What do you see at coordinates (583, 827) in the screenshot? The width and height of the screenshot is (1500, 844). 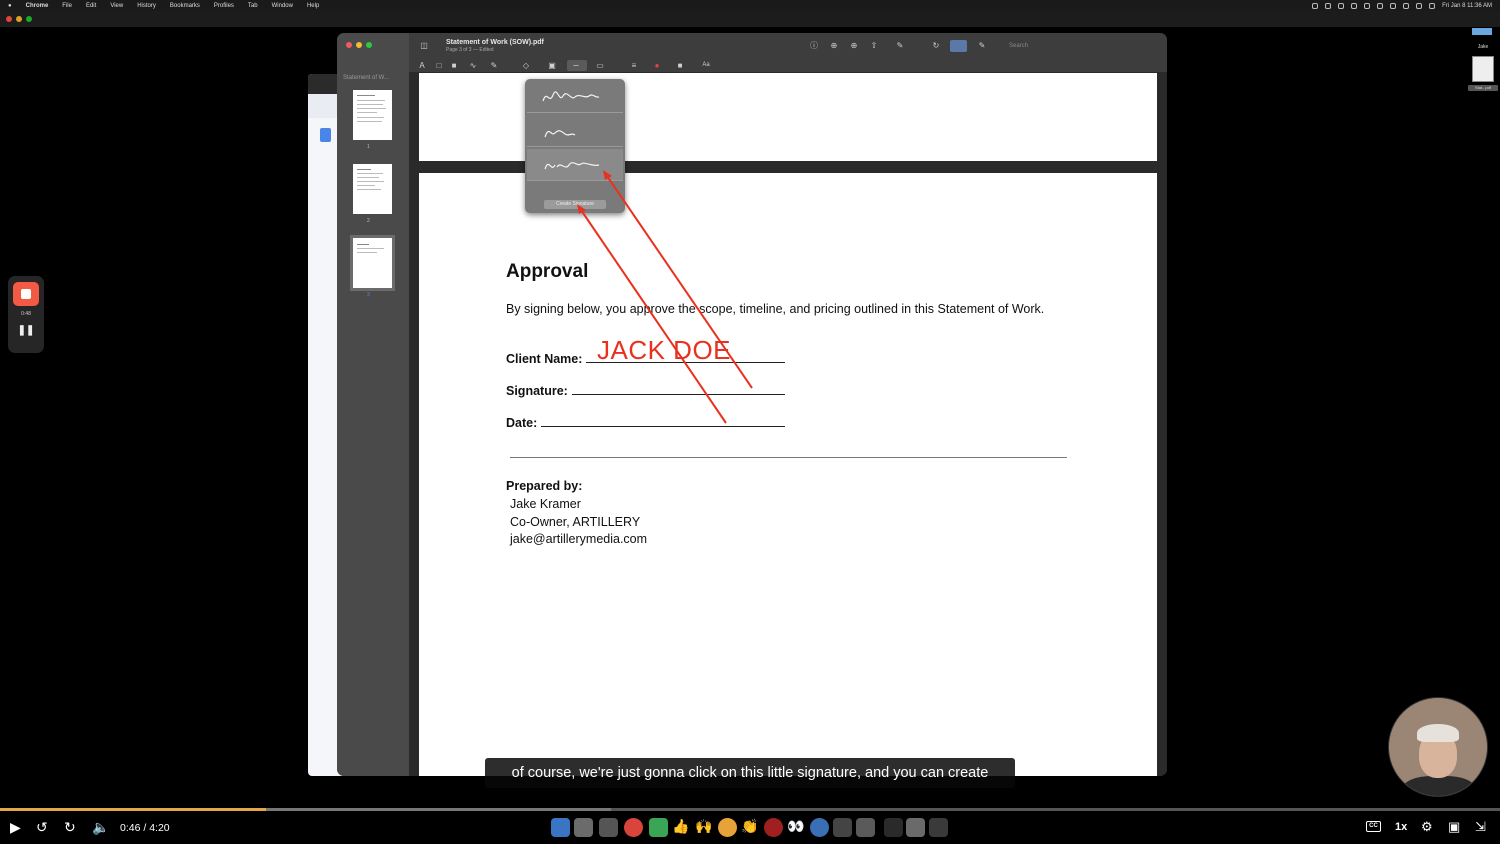 I see `launchpad-icon` at bounding box center [583, 827].